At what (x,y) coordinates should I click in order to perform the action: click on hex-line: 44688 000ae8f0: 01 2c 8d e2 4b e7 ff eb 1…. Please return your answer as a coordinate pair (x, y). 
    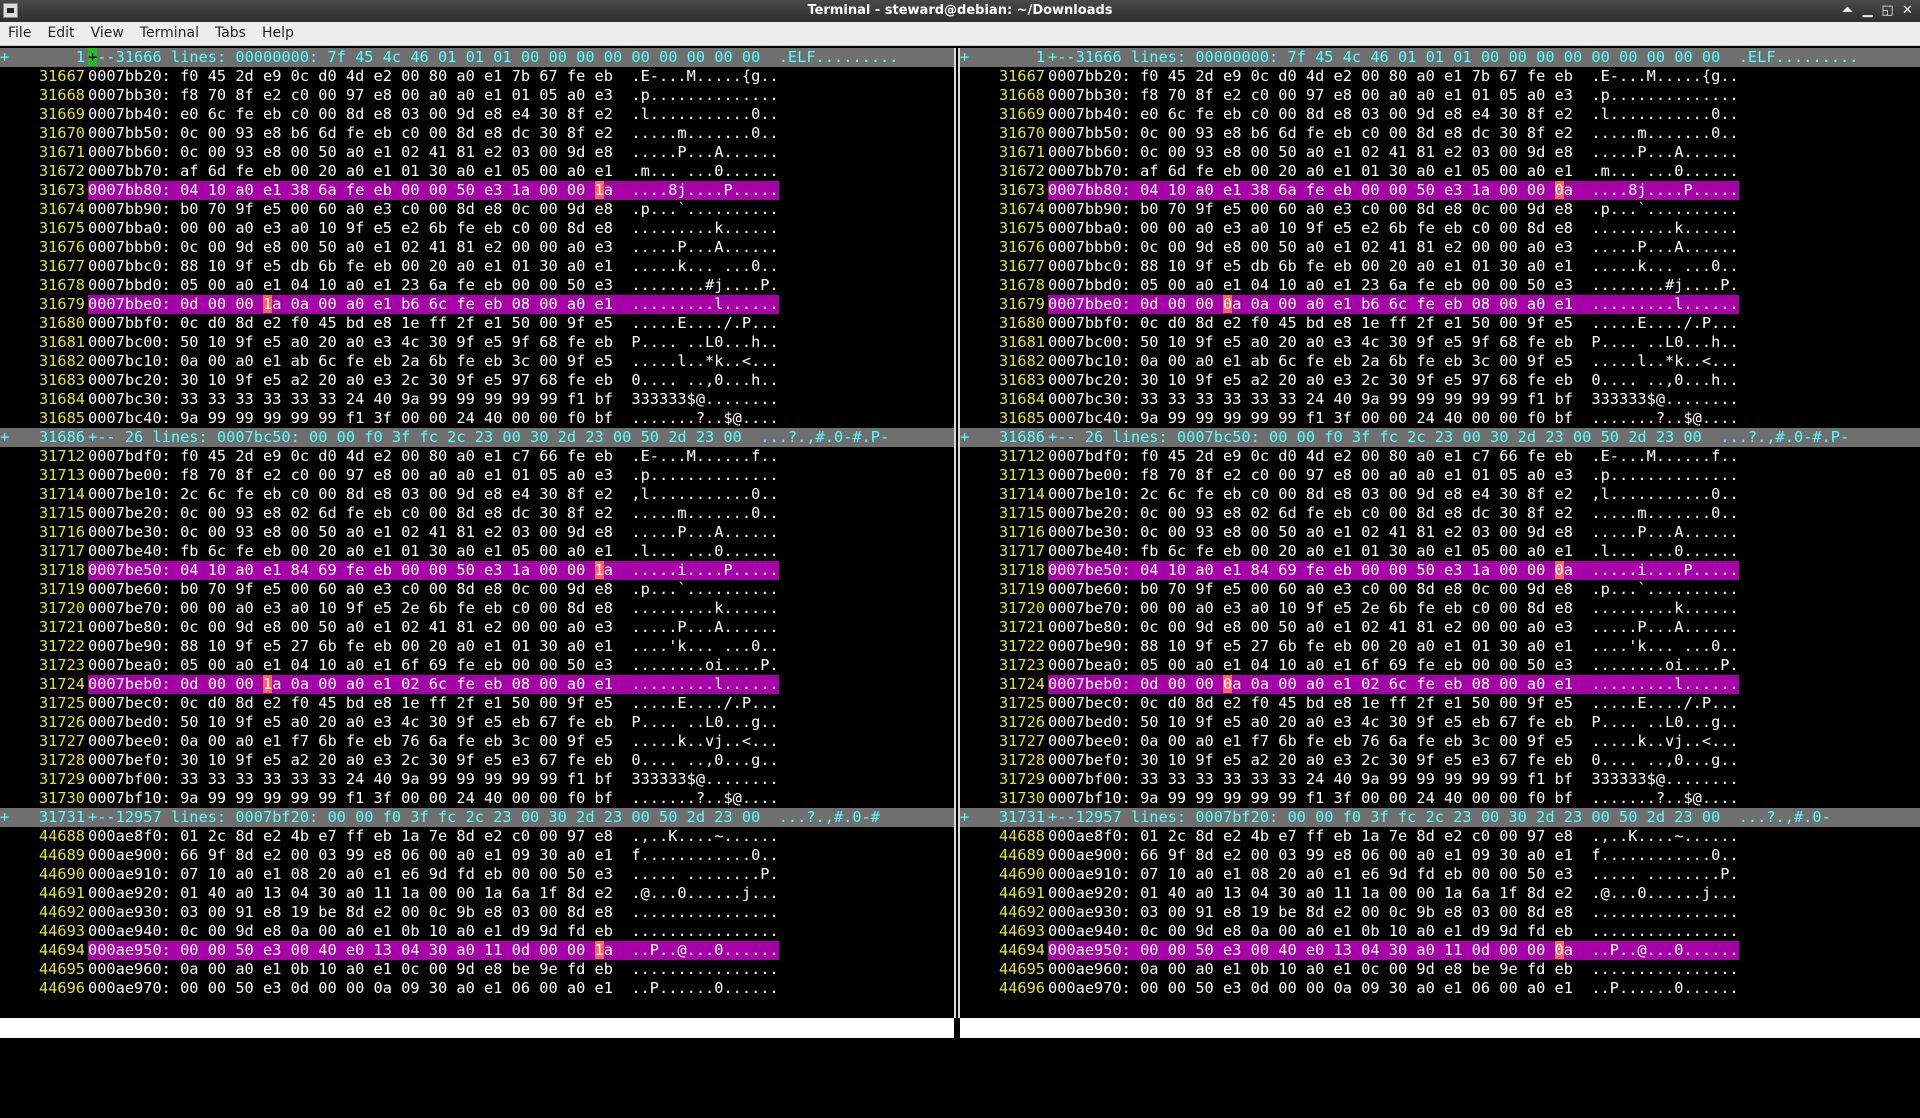
    Looking at the image, I should click on (1440, 836).